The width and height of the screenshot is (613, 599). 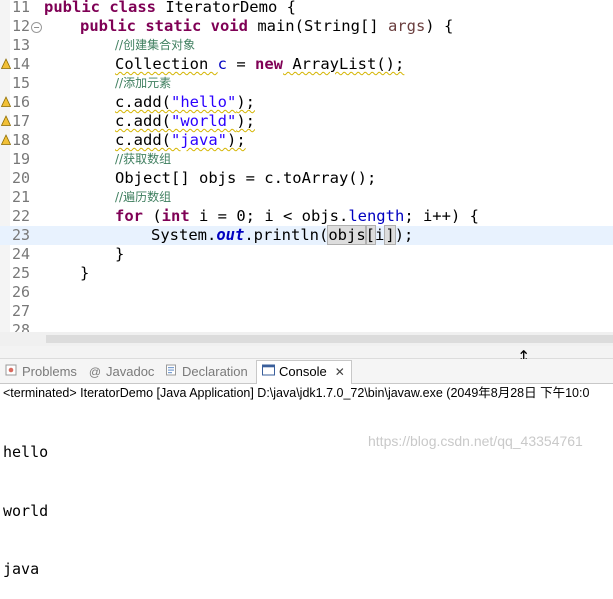 I want to click on tab-javadoc: @ Javadoc, so click(x=121, y=372).